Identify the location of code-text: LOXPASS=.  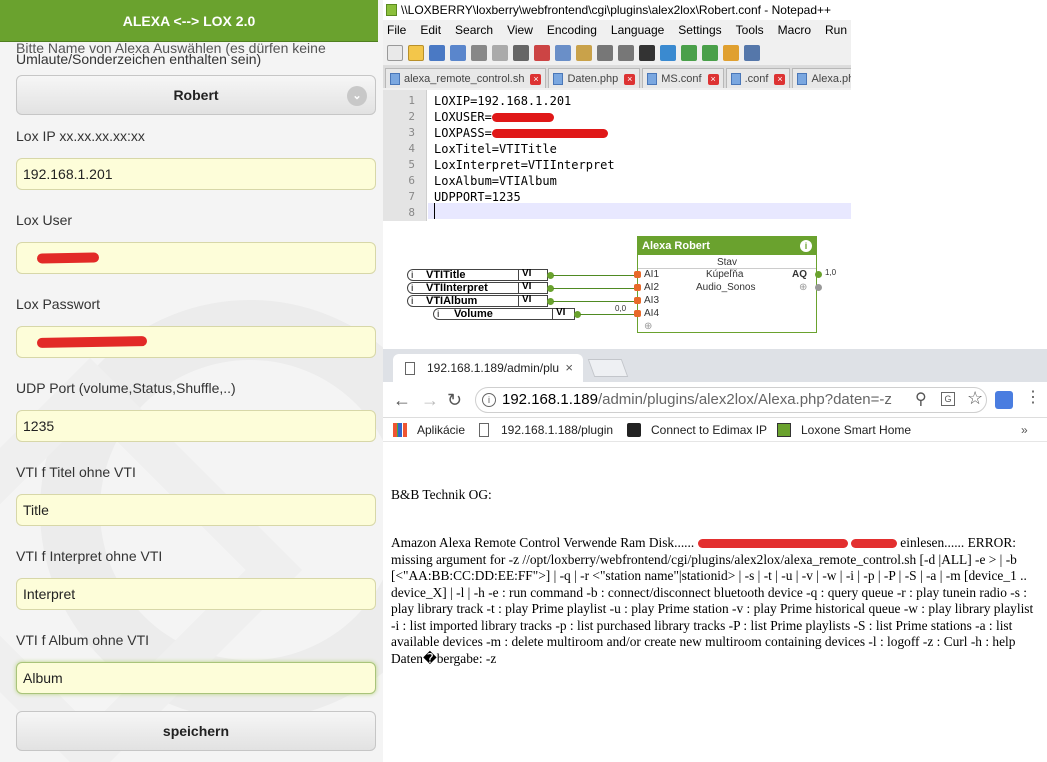
(463, 133).